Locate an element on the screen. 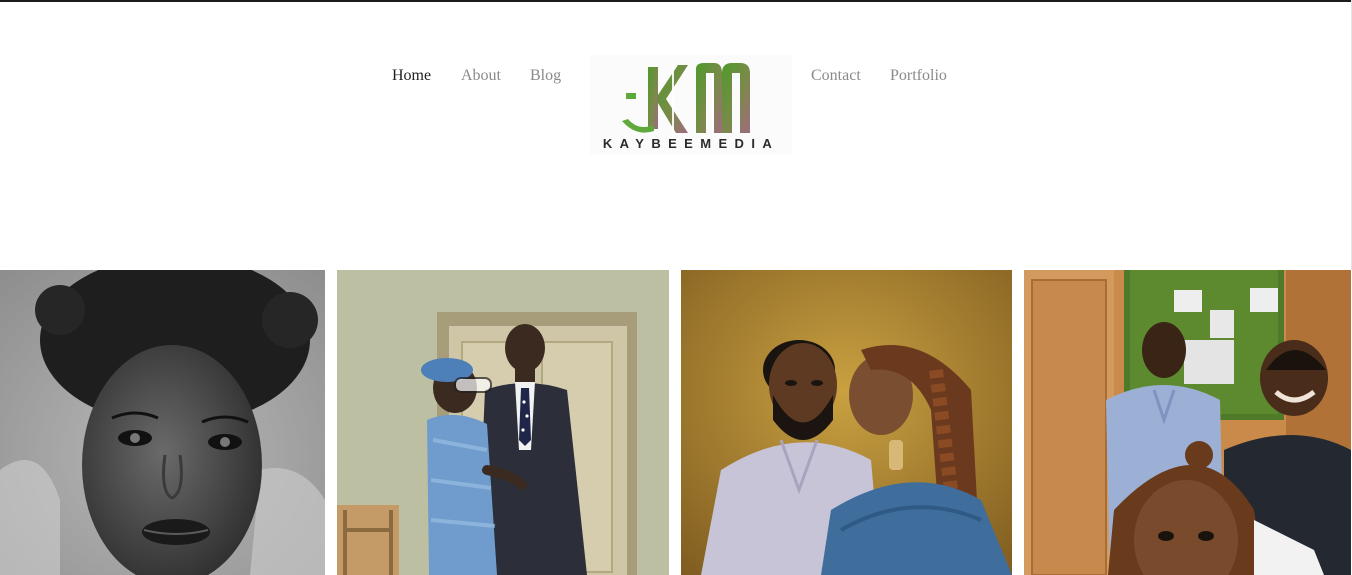 This screenshot has height=575, width=1352. gallery-photo-couple-door is located at coordinates (503, 422).